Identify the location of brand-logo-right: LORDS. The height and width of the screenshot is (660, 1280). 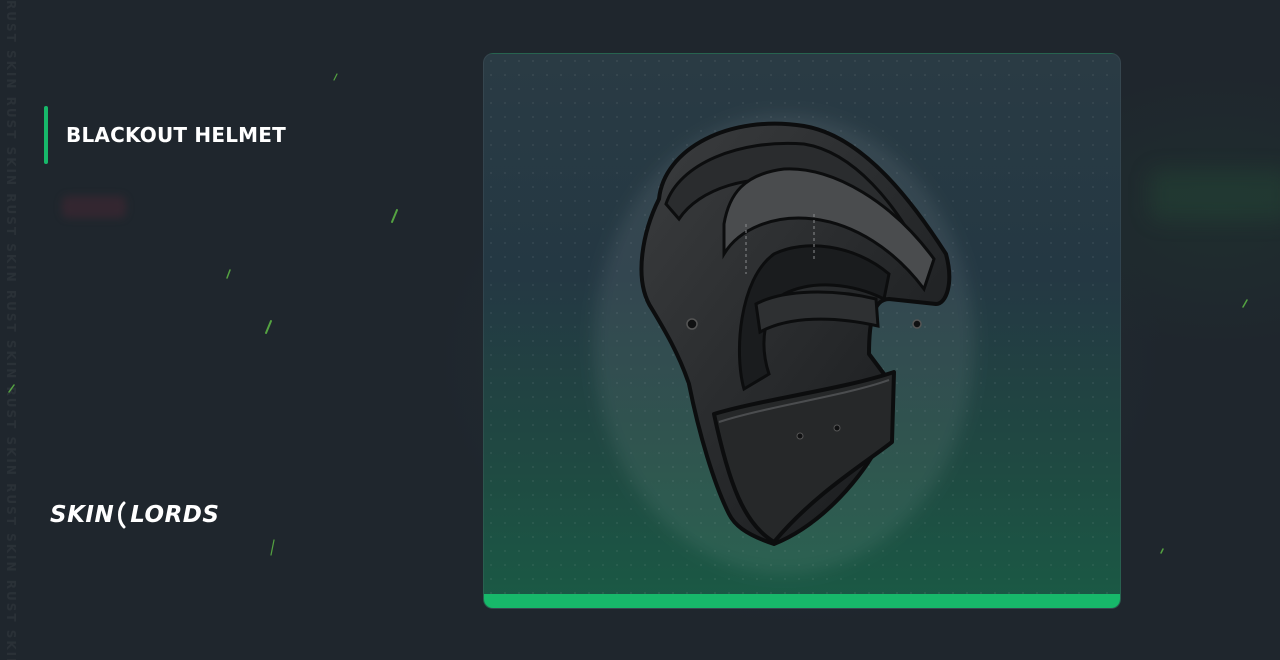
(175, 515).